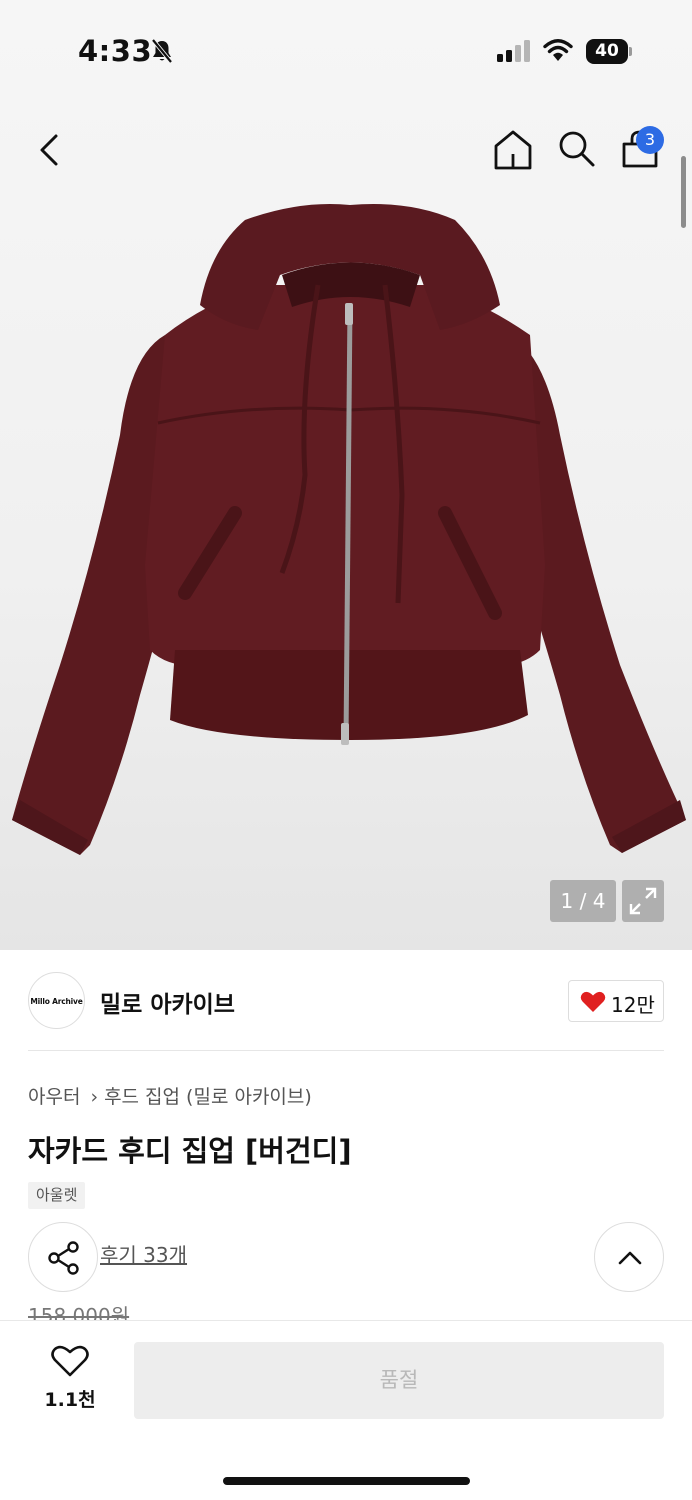  I want to click on scroll-top-button, so click(629, 1257).